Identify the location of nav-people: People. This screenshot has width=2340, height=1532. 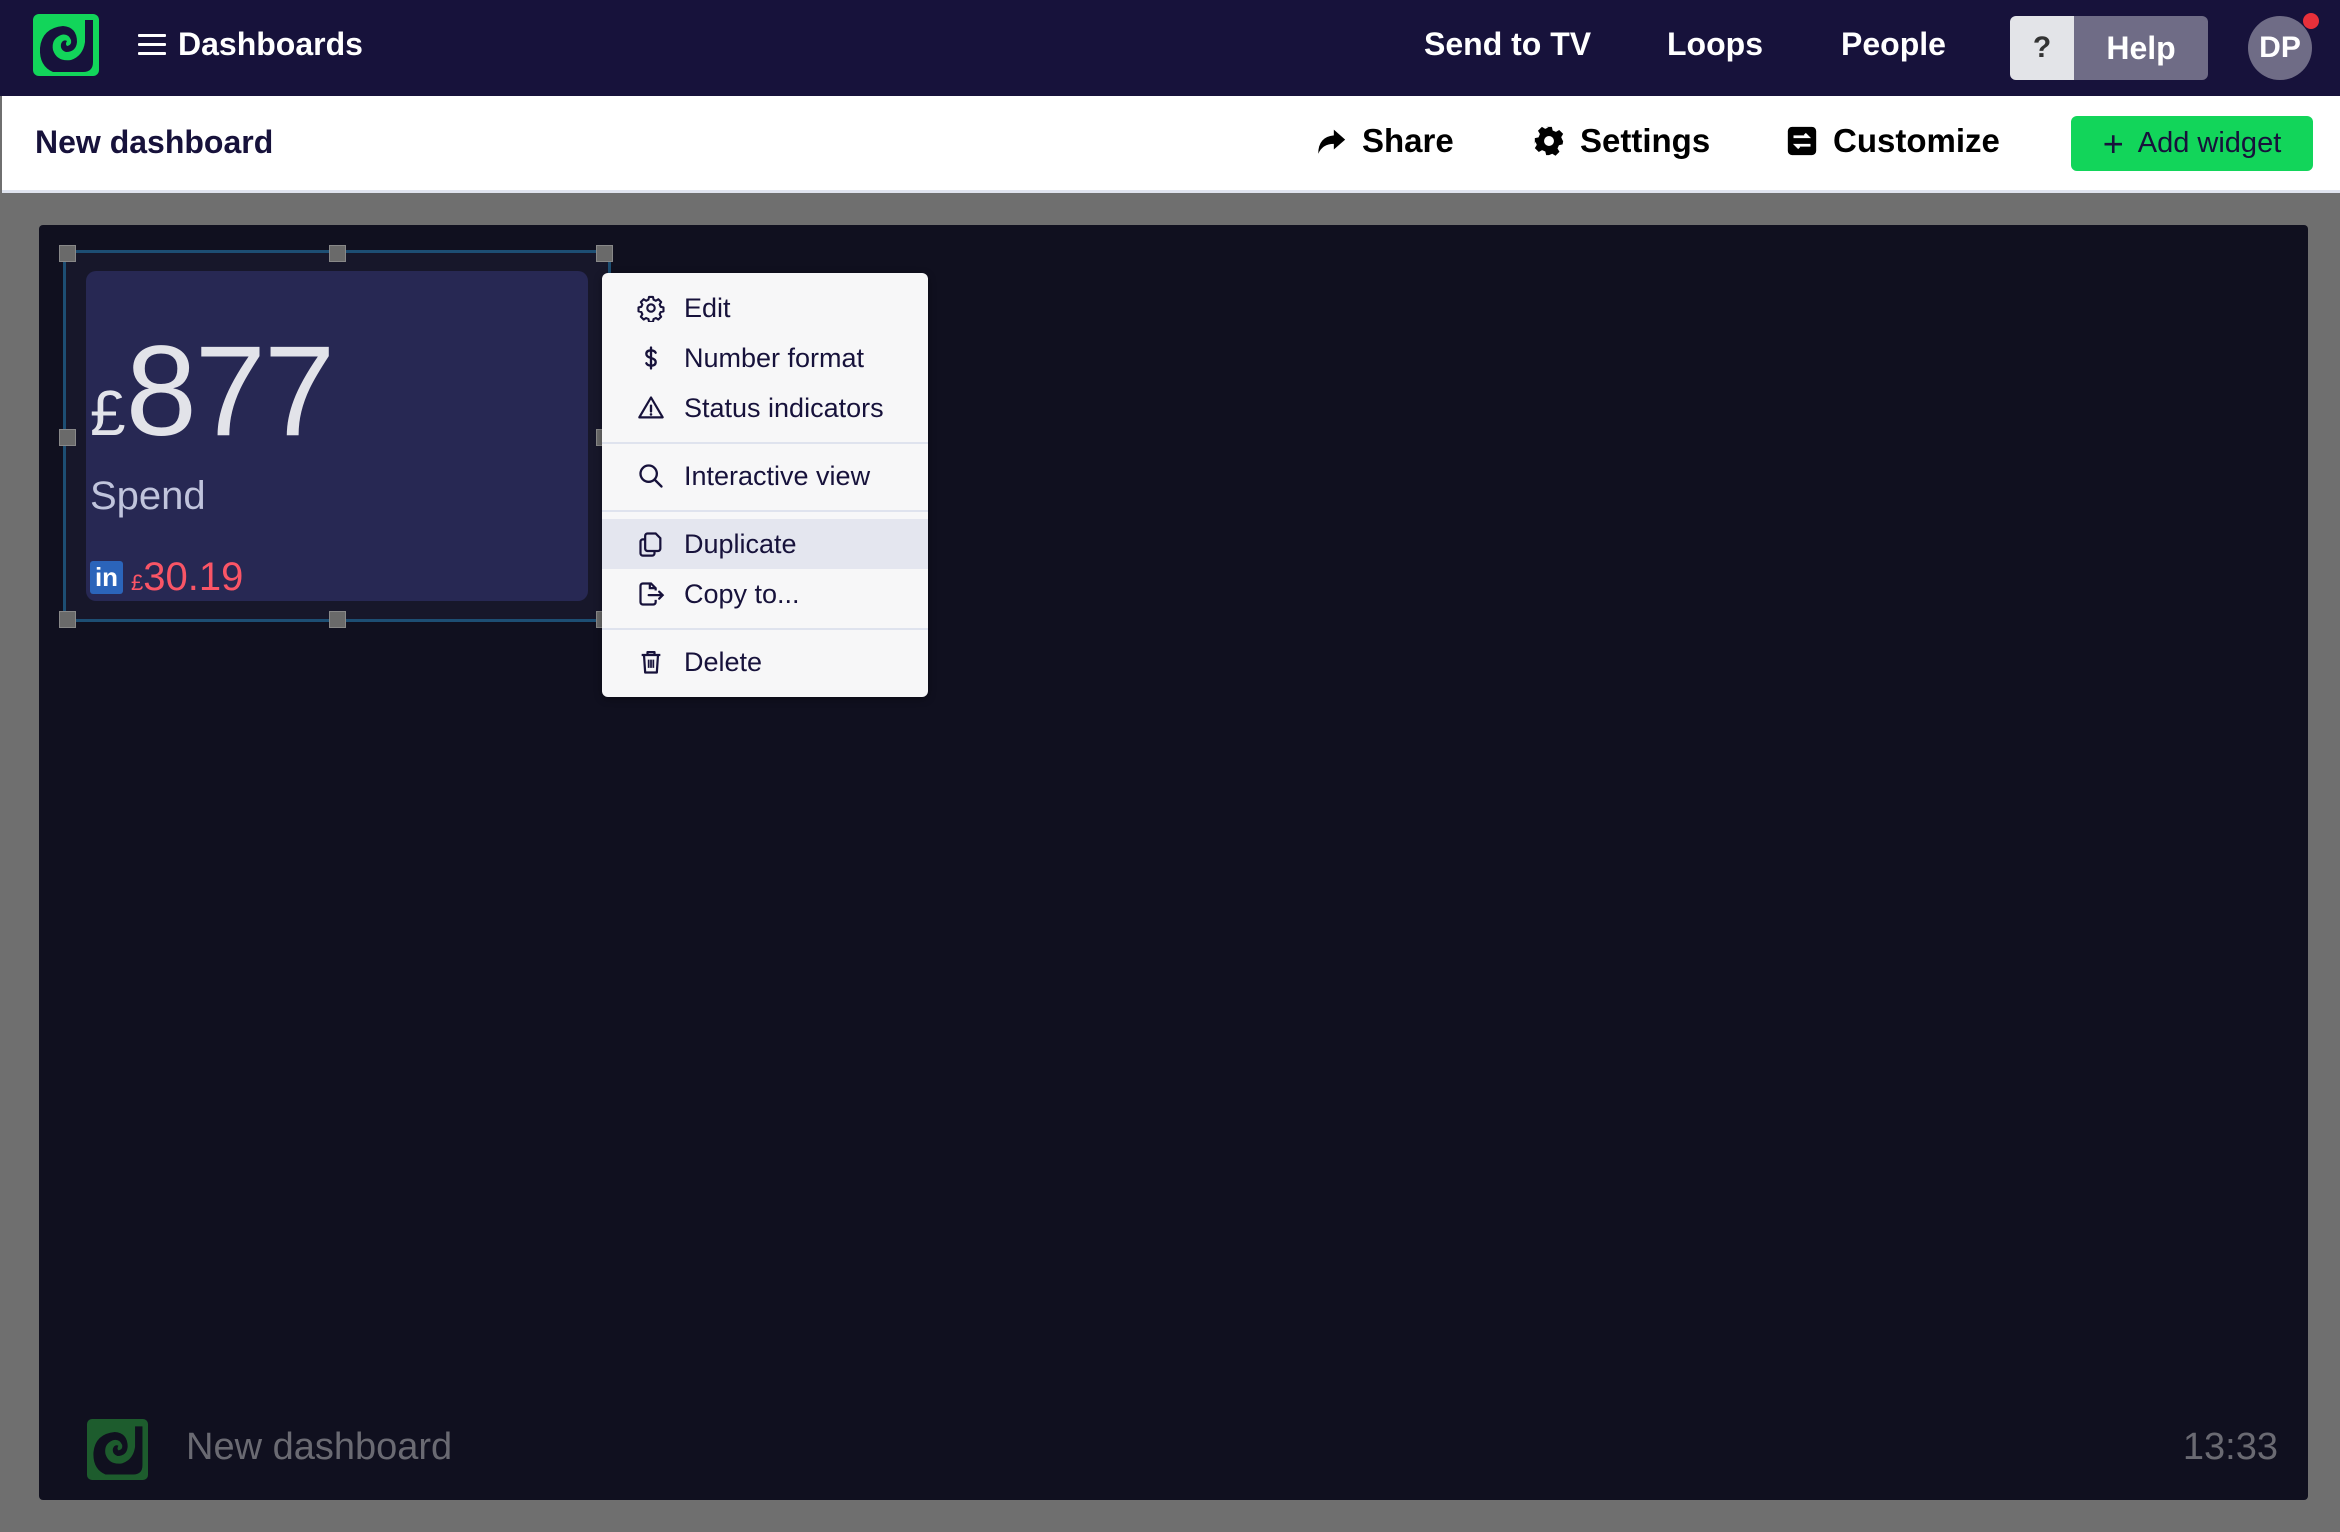
(1893, 44).